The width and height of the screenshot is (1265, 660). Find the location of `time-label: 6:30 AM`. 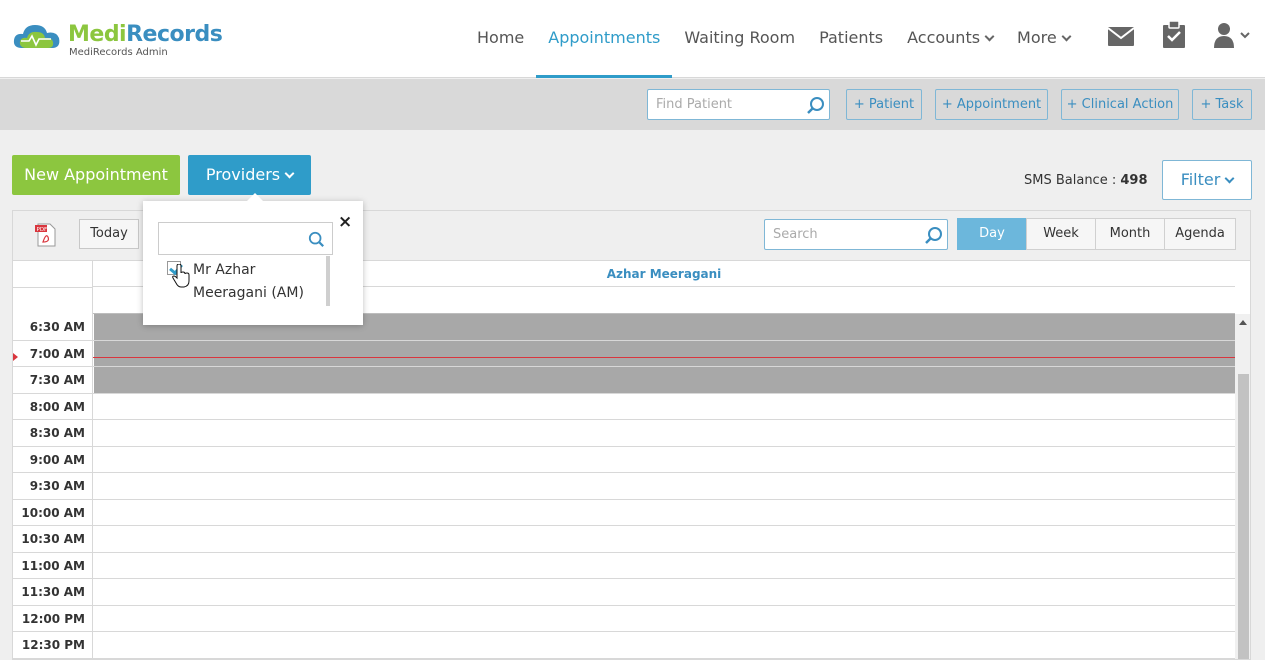

time-label: 6:30 AM is located at coordinates (53, 327).